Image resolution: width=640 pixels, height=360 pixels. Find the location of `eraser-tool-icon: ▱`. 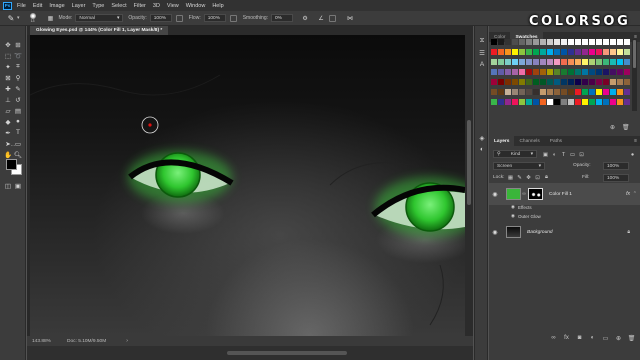

eraser-tool-icon: ▱ is located at coordinates (8, 110).